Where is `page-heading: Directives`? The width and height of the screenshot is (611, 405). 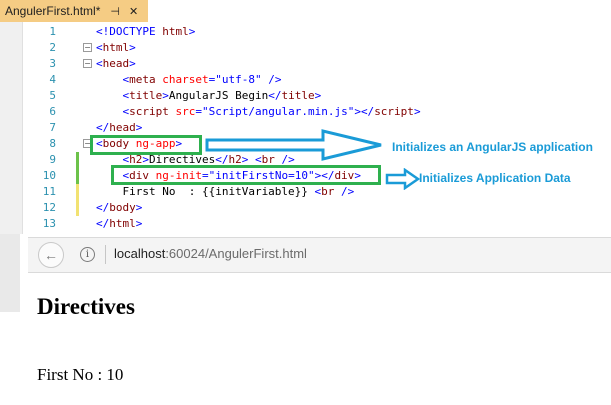
page-heading: Directives is located at coordinates (86, 306).